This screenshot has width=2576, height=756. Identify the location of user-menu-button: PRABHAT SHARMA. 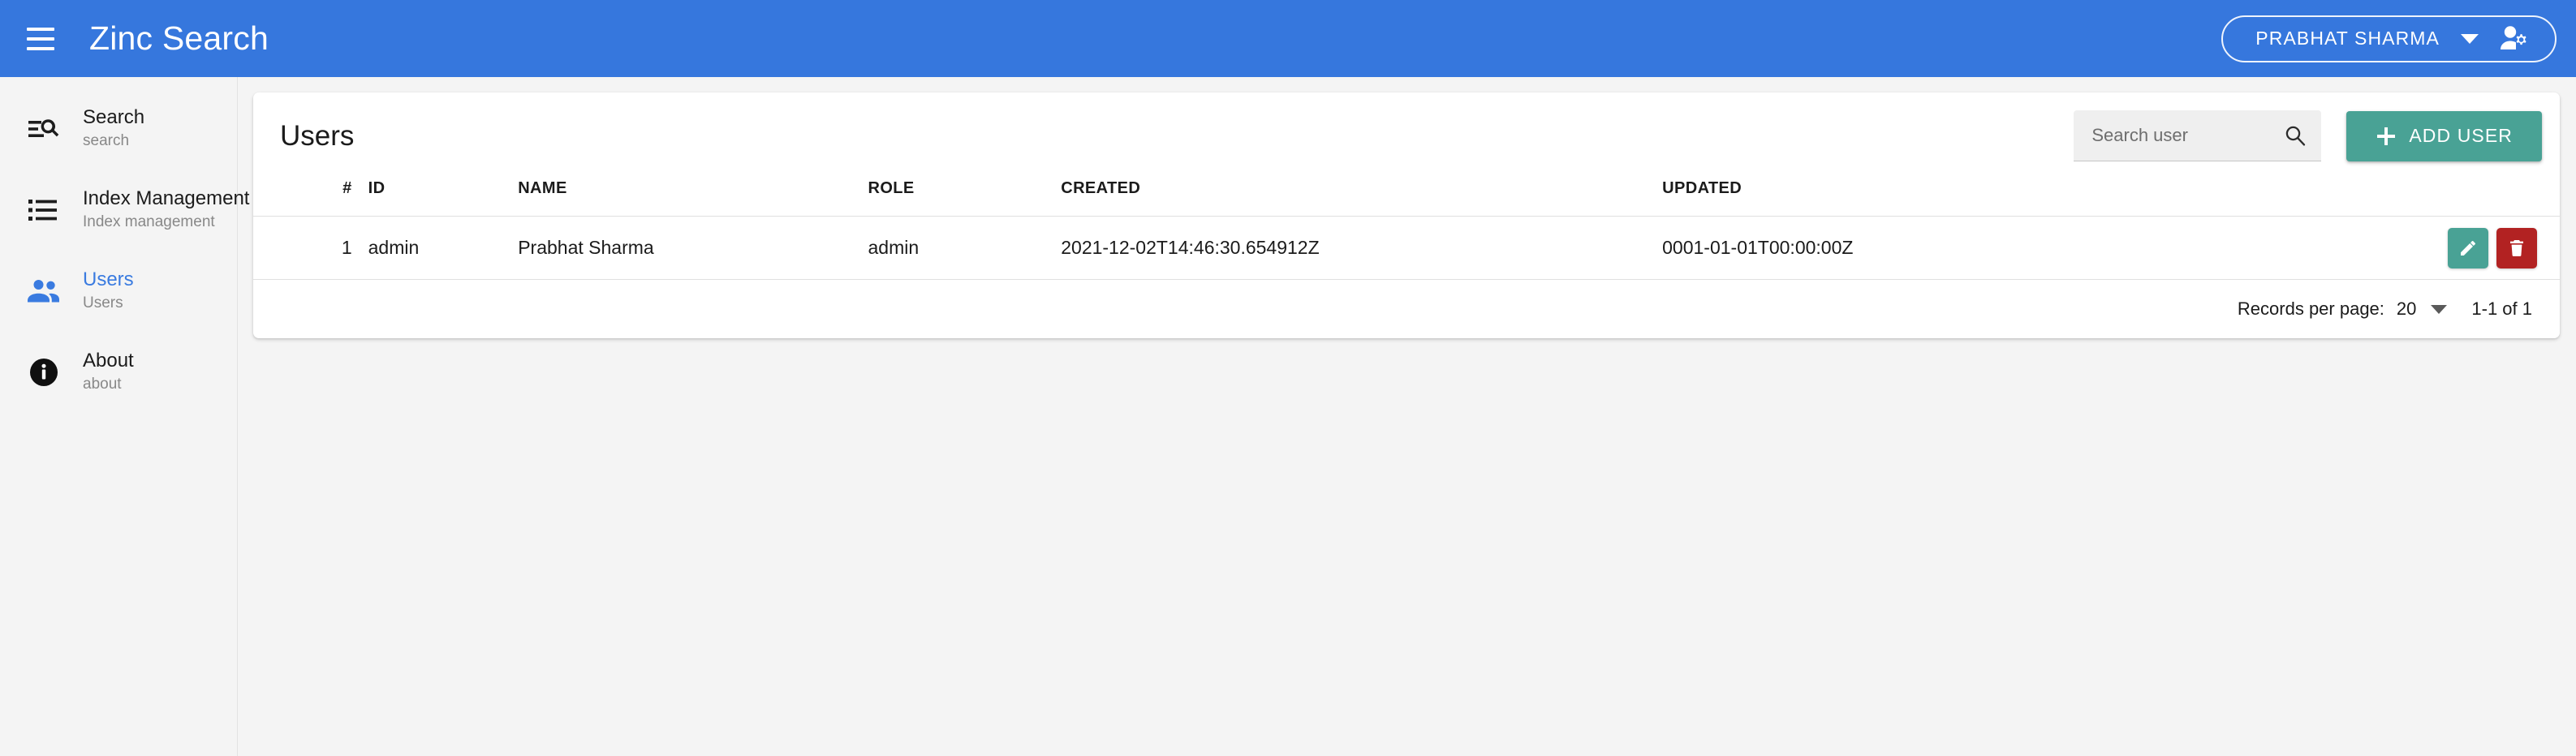
(2389, 38).